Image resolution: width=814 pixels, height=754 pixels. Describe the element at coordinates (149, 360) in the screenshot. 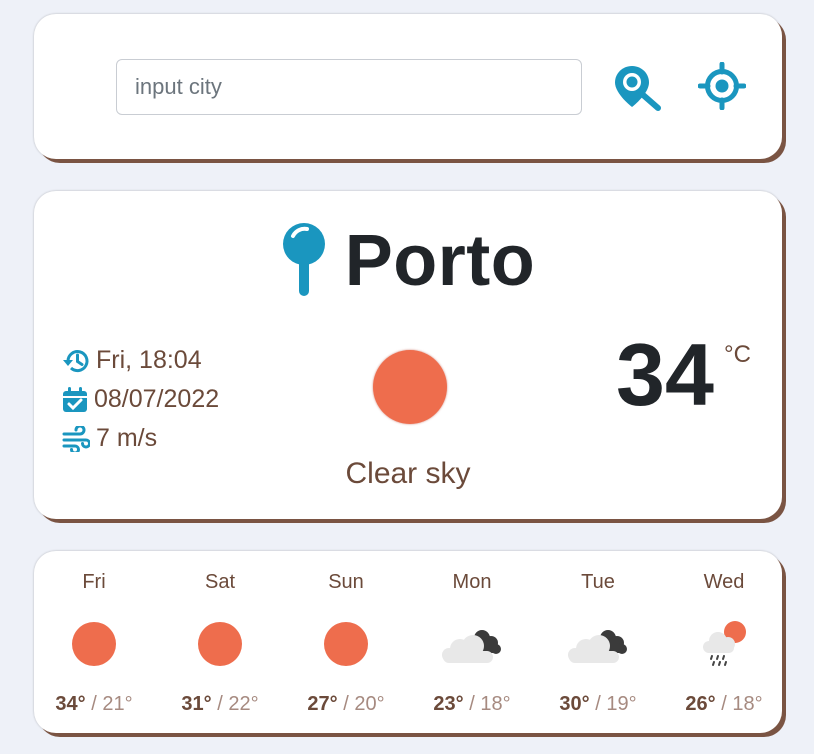

I see `local-time: Fri, 18:04` at that location.